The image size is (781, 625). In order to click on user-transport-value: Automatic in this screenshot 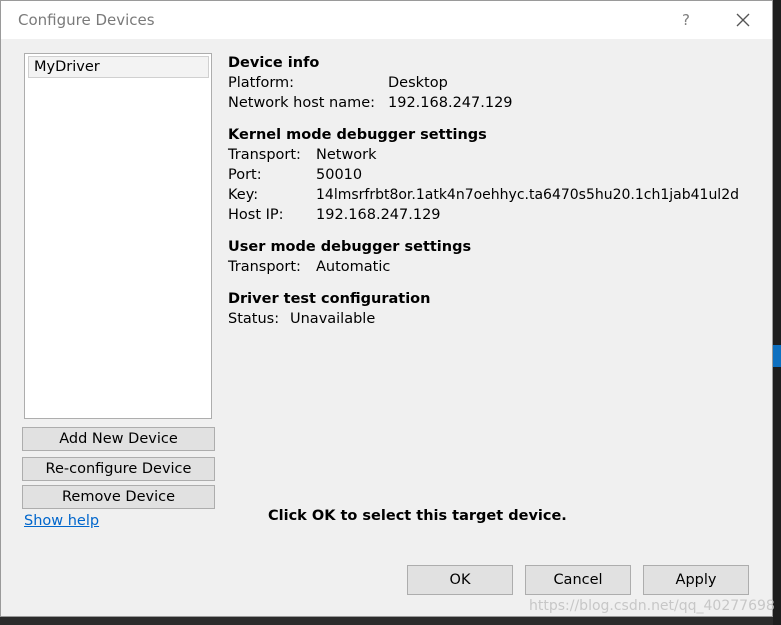, I will do `click(353, 267)`.